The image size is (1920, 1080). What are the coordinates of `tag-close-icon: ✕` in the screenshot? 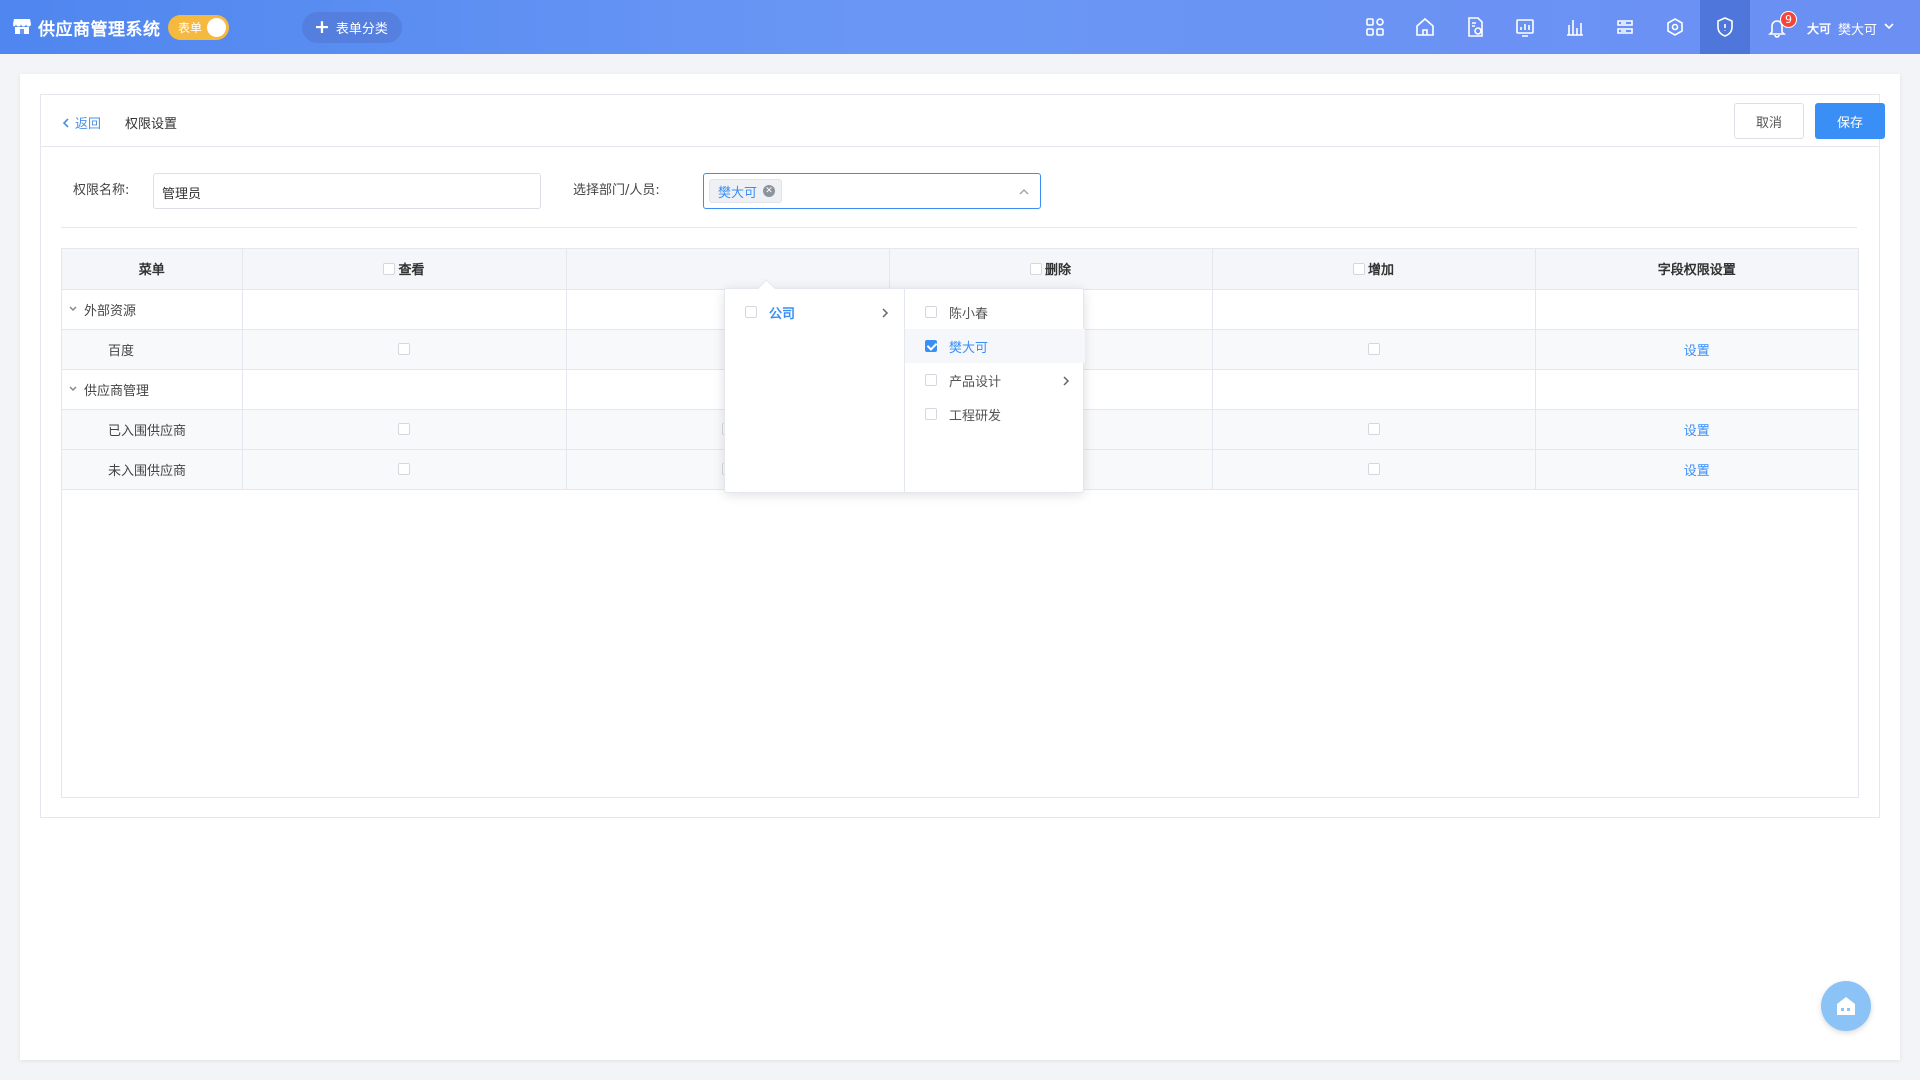 It's located at (769, 191).